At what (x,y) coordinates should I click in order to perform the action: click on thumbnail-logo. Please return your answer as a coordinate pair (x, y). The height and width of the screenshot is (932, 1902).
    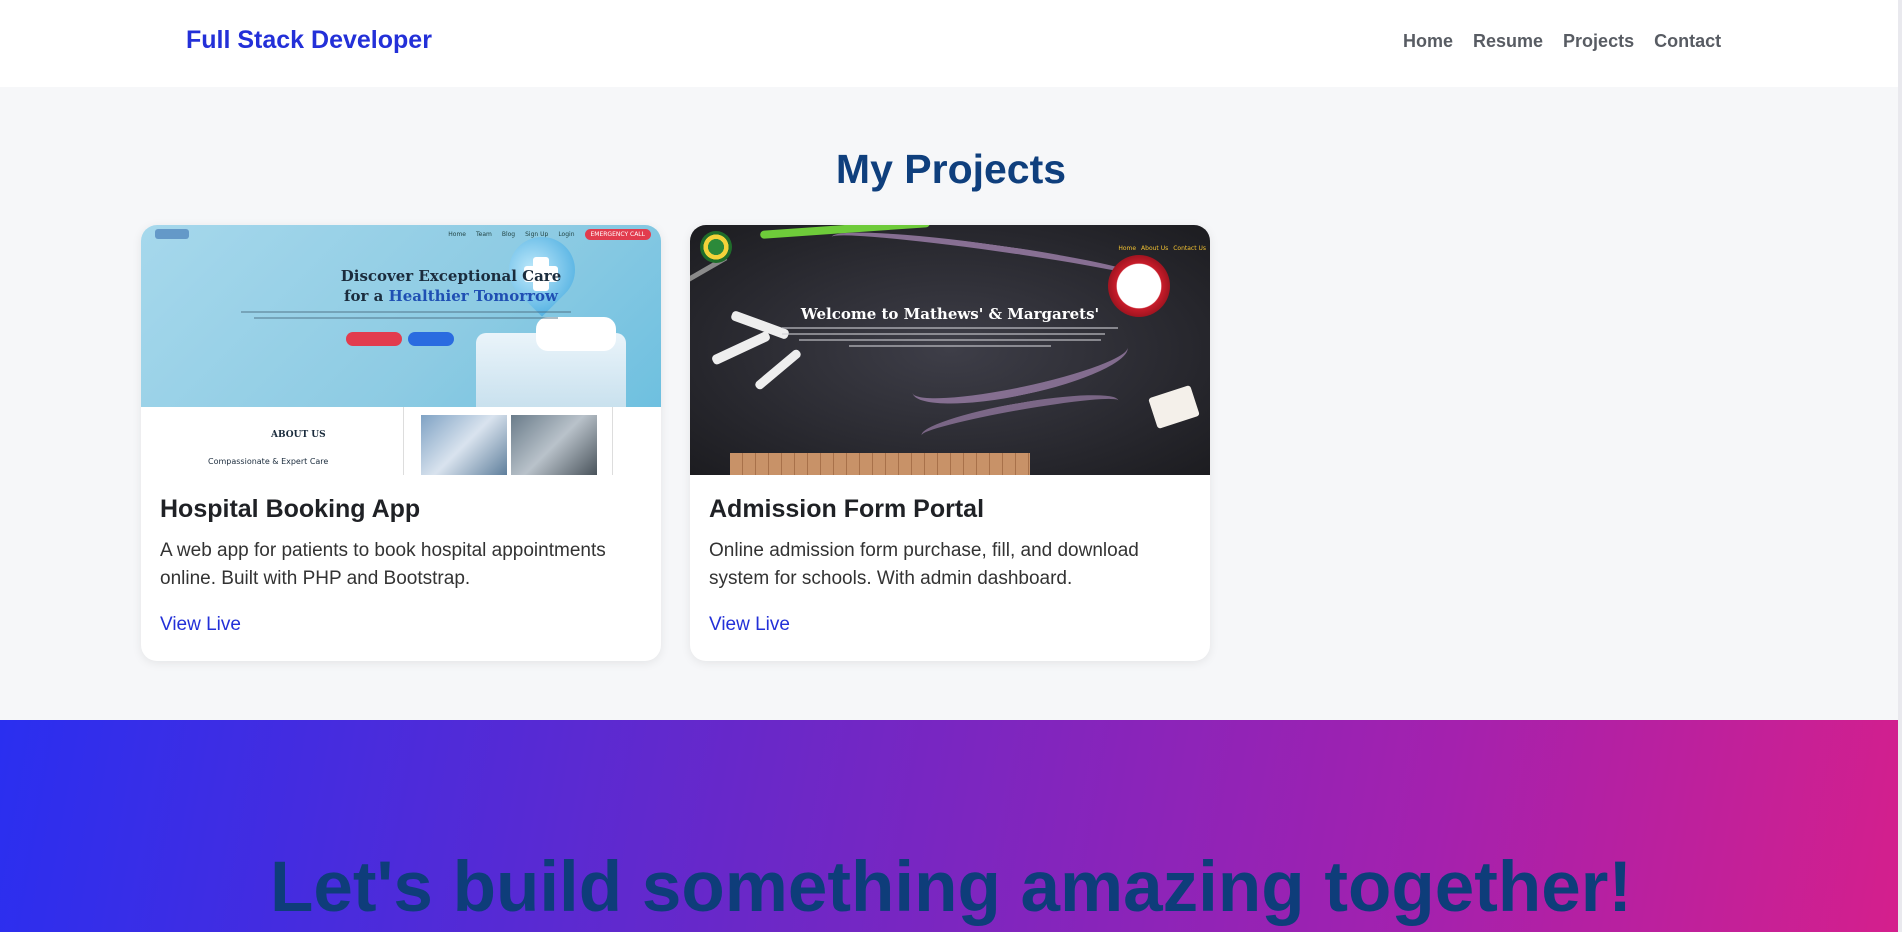
    Looking at the image, I should click on (172, 234).